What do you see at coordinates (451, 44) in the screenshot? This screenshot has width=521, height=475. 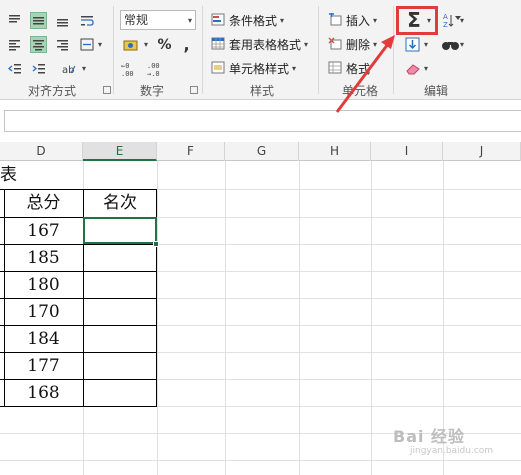 I see `find-select-icon` at bounding box center [451, 44].